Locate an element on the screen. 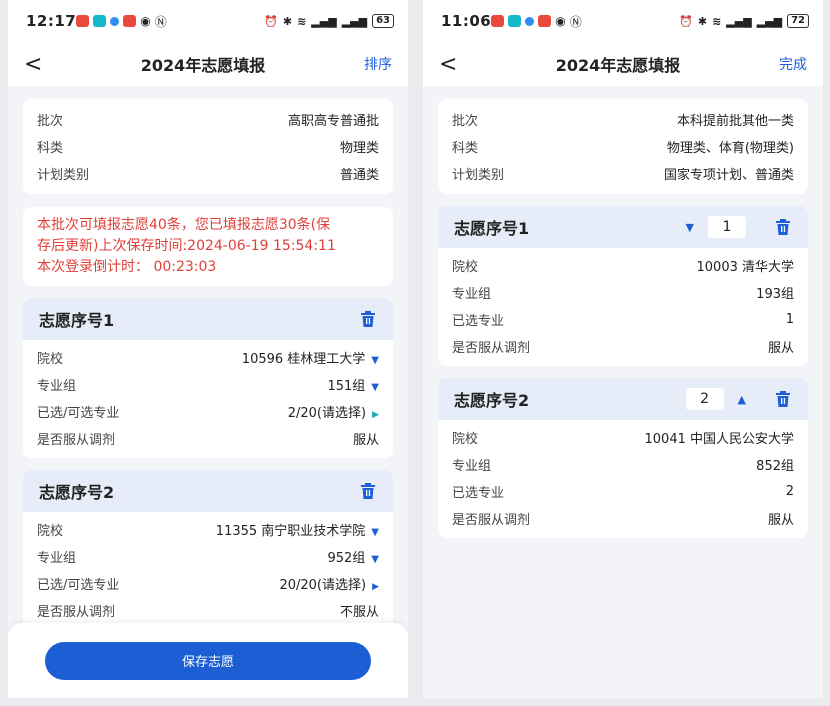 The height and width of the screenshot is (706, 830). school-row: 院校 10596 桂林理工大学 ▼ is located at coordinates (208, 357).